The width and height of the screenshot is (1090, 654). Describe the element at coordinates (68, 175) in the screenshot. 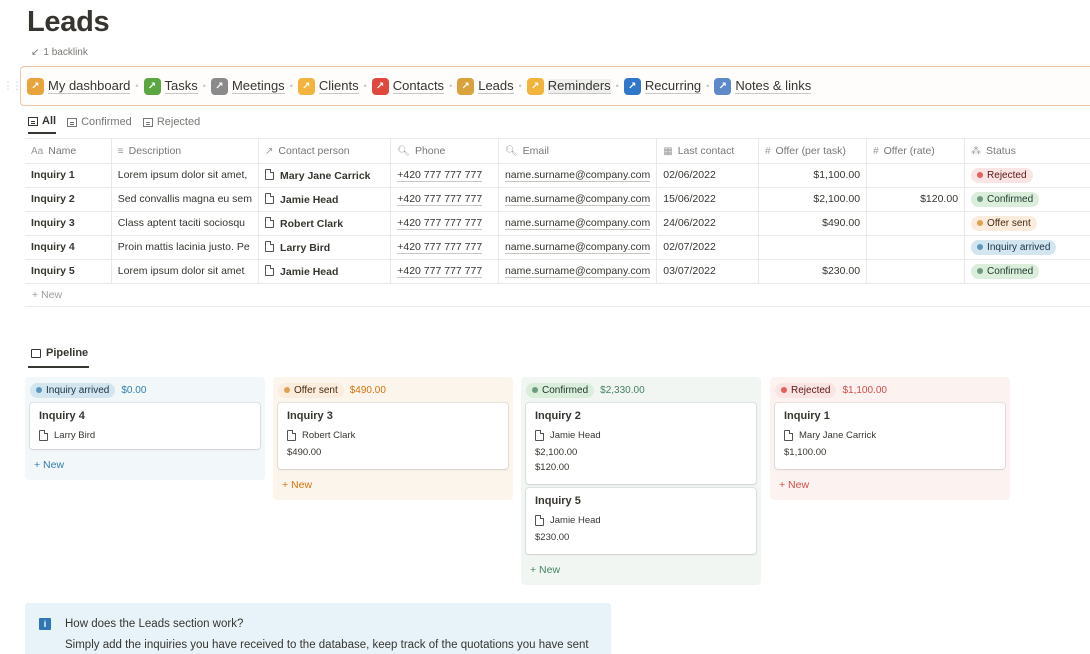

I see `cell-name: Inquiry 1` at that location.